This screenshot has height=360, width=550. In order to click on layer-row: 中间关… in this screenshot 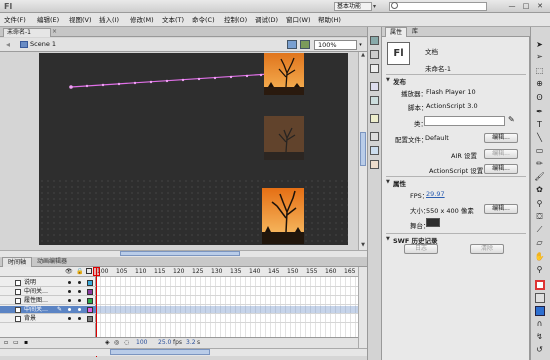, I will do `click(48, 292)`.